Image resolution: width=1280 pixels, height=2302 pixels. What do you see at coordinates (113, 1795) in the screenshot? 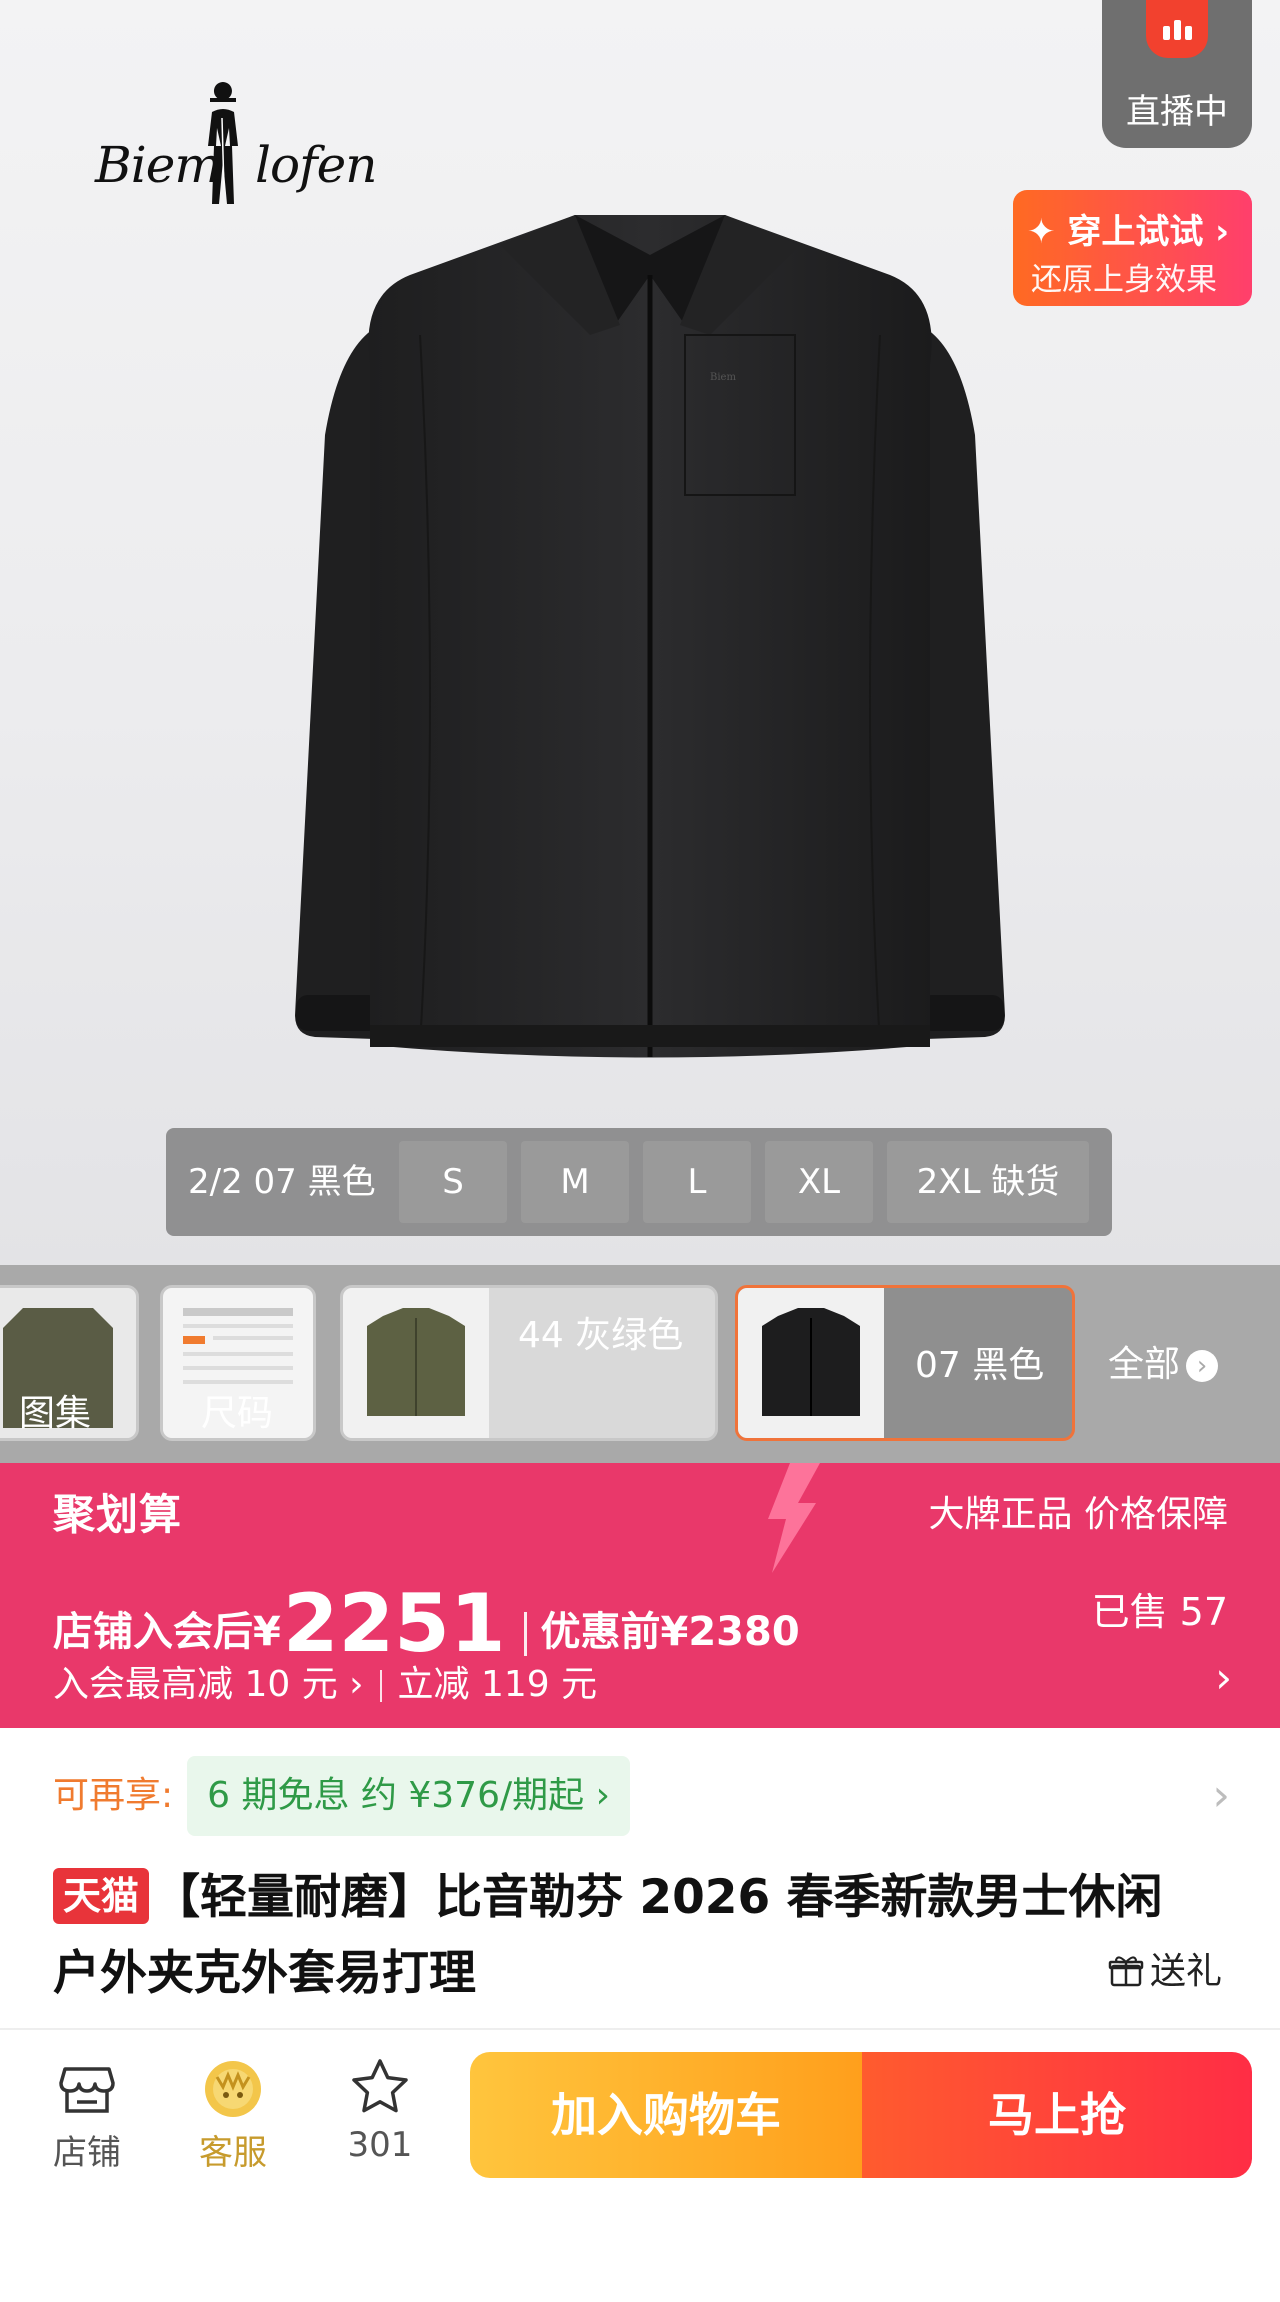
I see `installment-label: 可再享:` at bounding box center [113, 1795].